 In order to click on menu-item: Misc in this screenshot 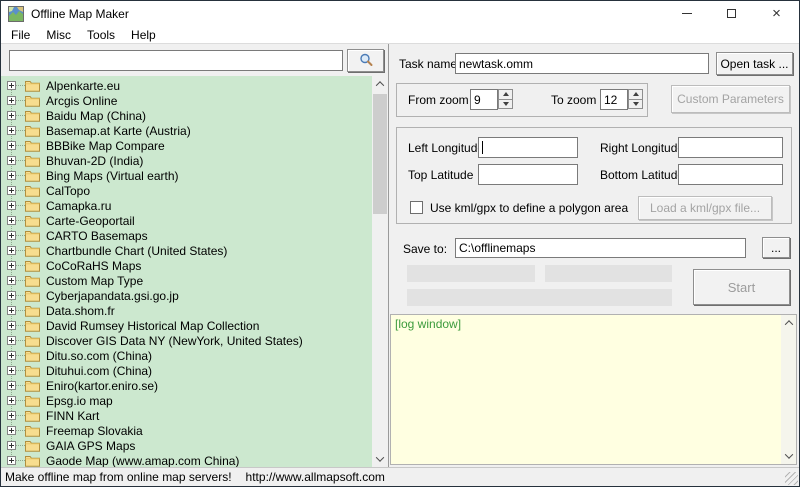, I will do `click(58, 35)`.